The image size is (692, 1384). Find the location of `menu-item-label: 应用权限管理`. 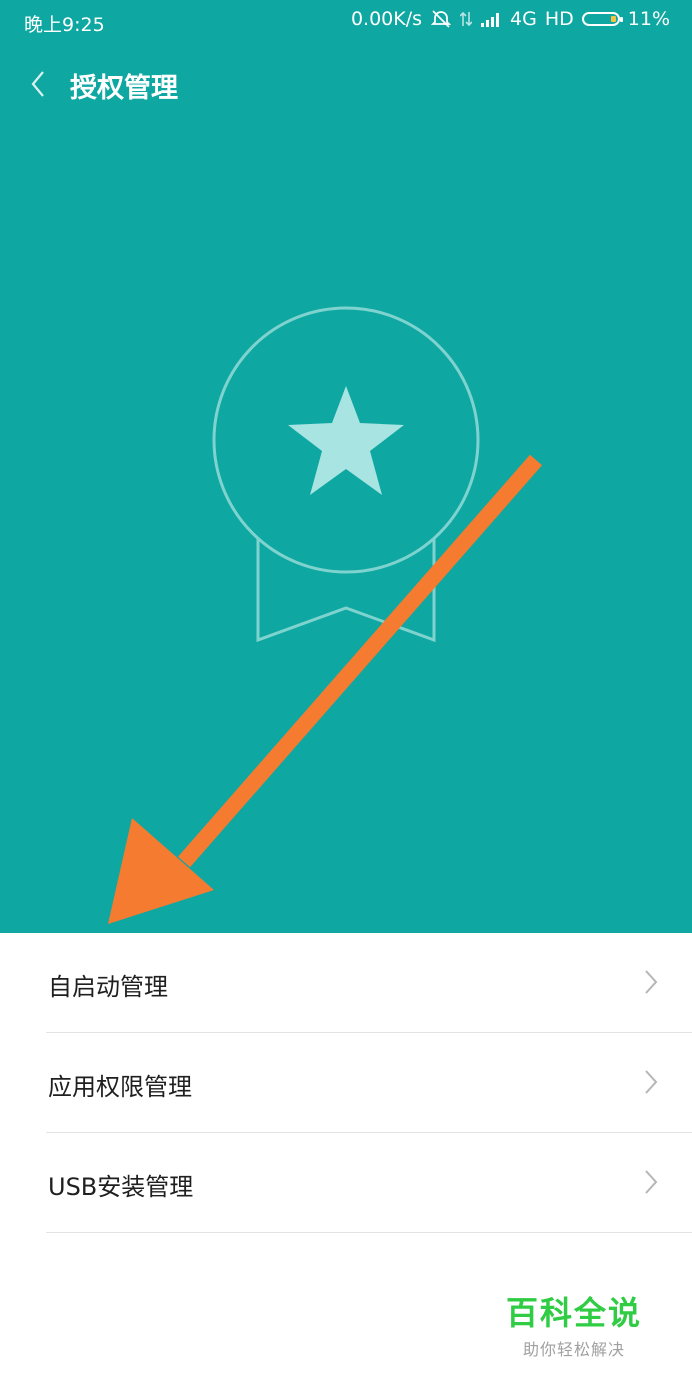

menu-item-label: 应用权限管理 is located at coordinates (120, 1087).